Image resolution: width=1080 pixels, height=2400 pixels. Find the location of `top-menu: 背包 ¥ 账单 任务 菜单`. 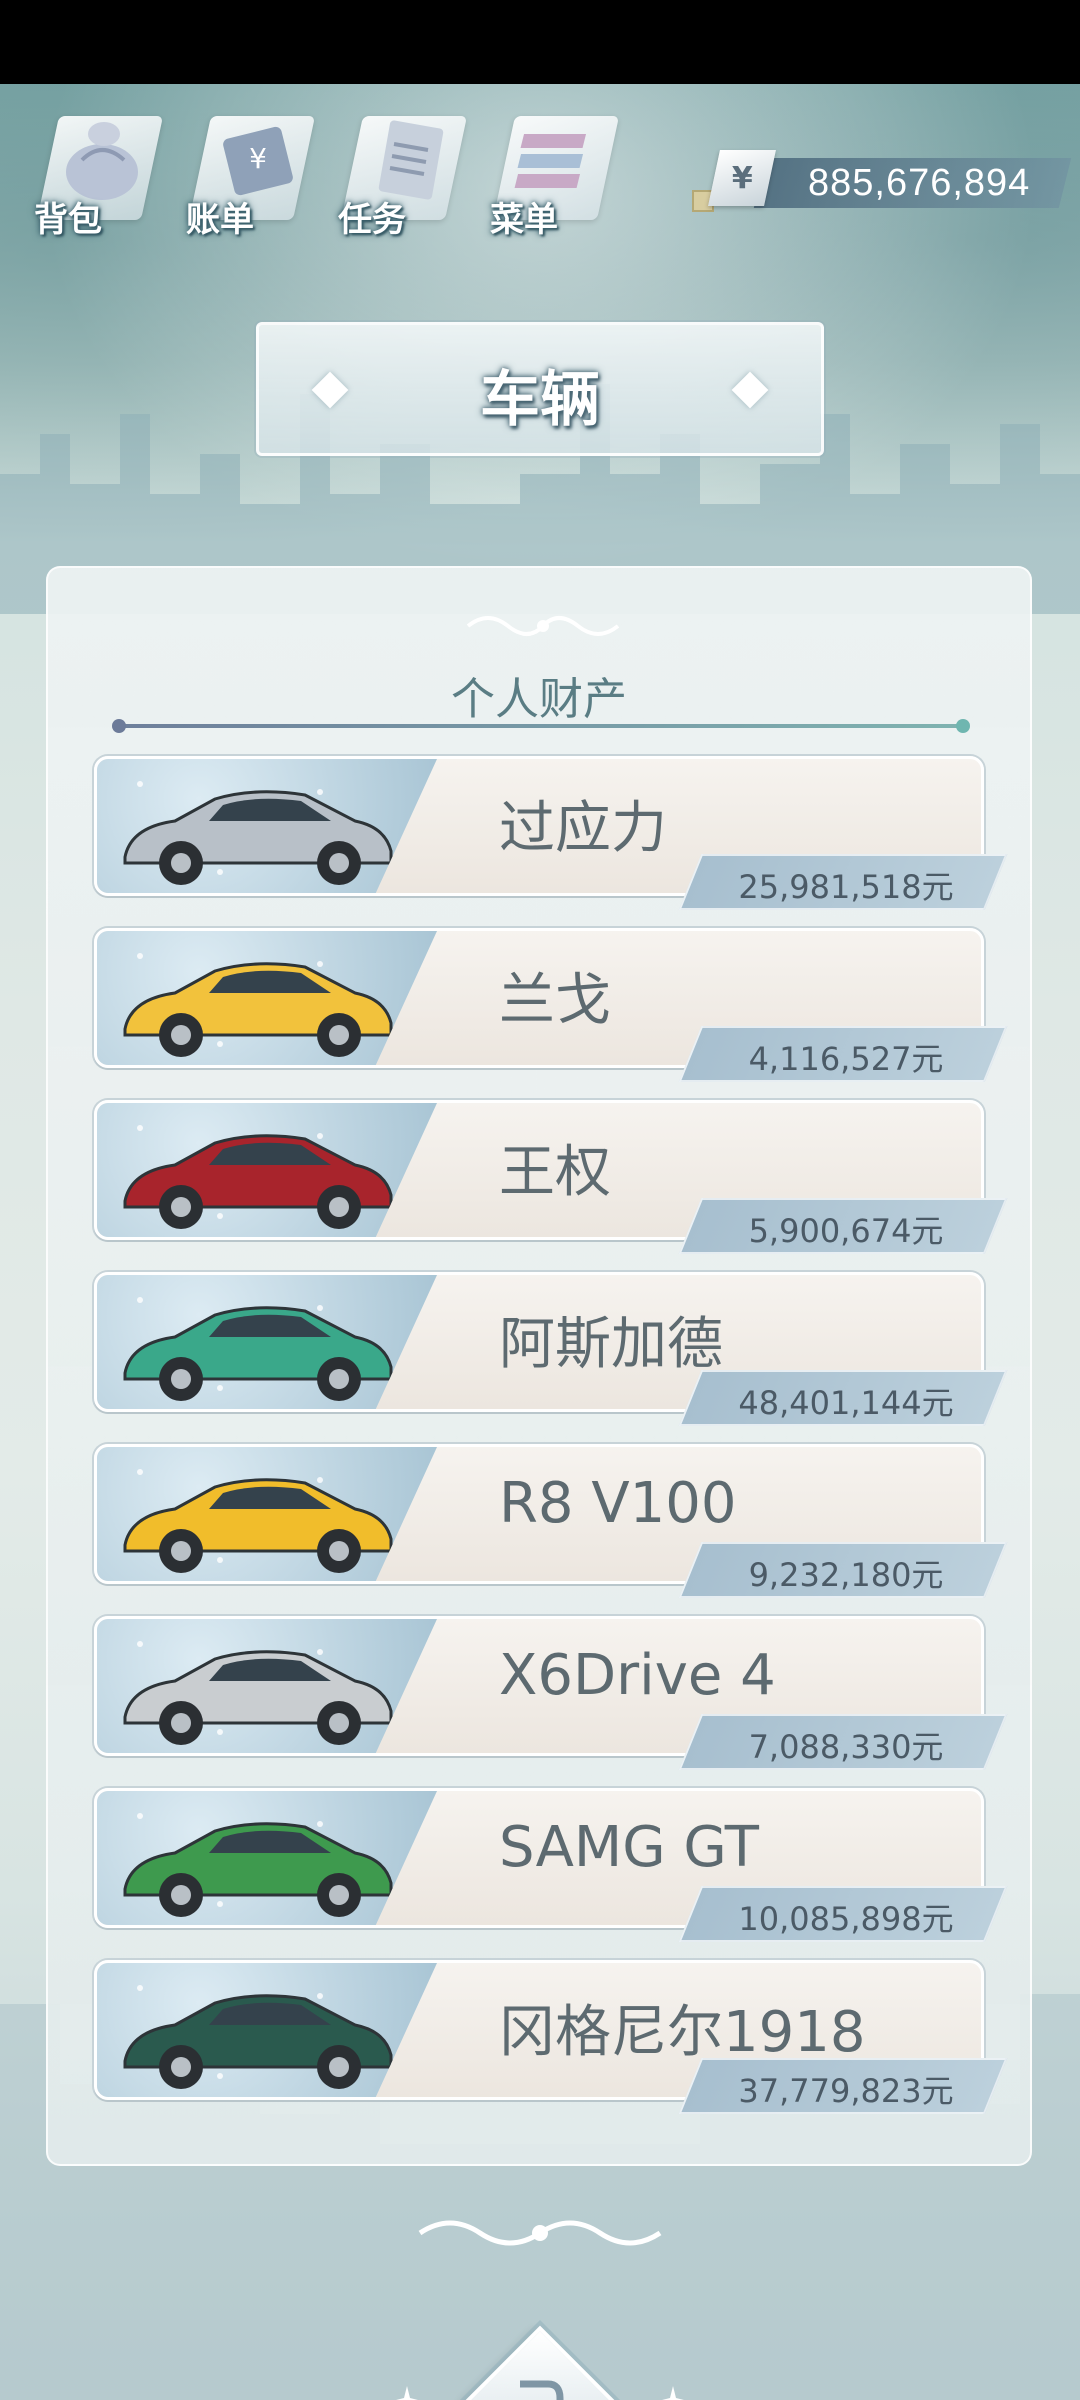

top-menu: 背包 ¥ 账单 任务 菜单 is located at coordinates (340, 171).